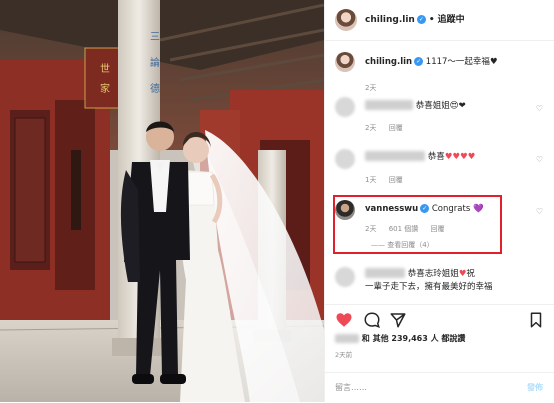  What do you see at coordinates (398, 320) in the screenshot?
I see `share-icon` at bounding box center [398, 320].